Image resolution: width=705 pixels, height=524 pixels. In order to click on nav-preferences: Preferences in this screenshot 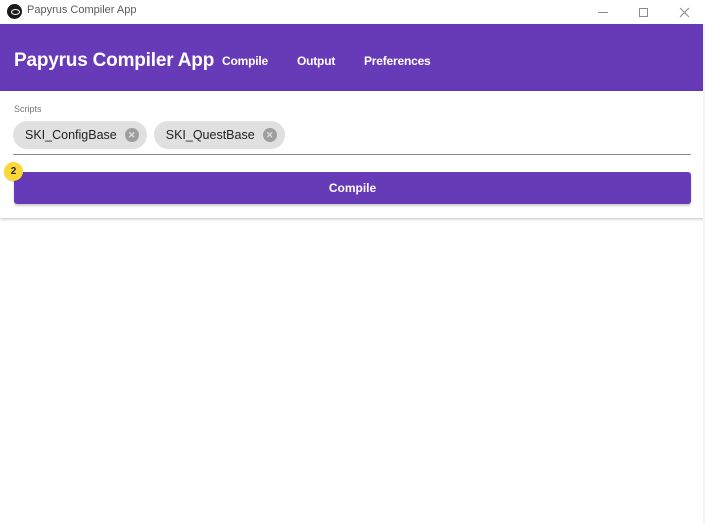, I will do `click(397, 61)`.